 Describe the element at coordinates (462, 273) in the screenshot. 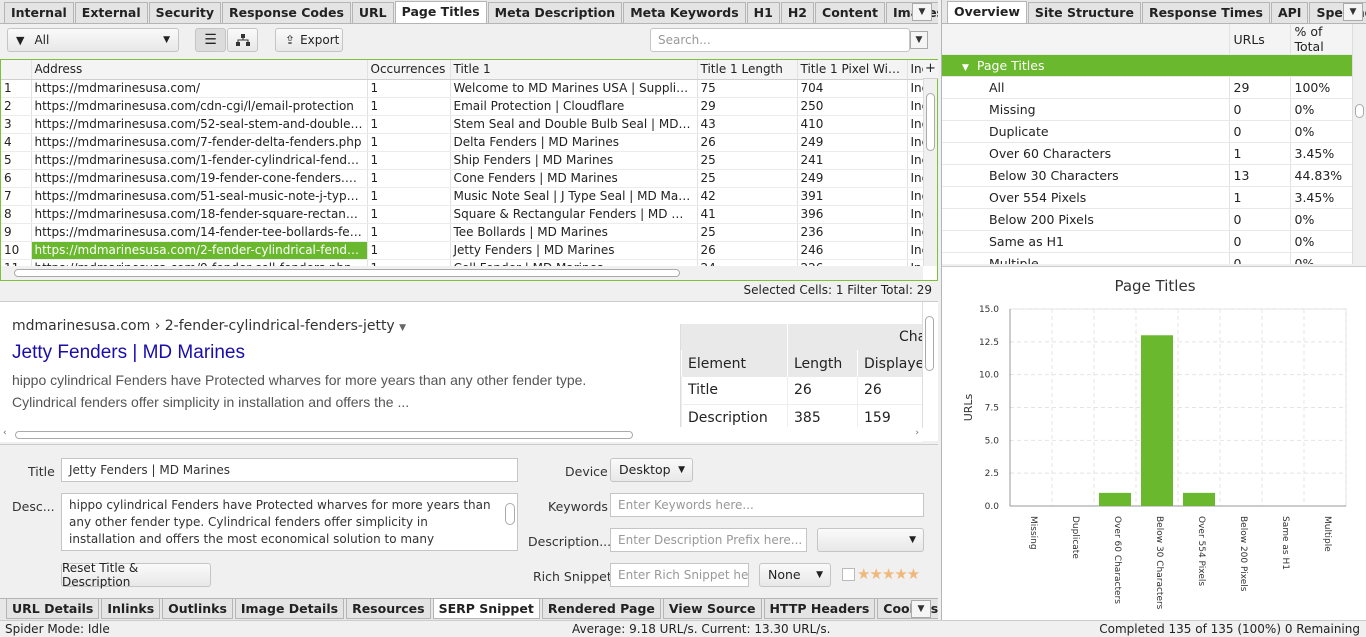

I see `grid-horizontal-scrollbar` at that location.